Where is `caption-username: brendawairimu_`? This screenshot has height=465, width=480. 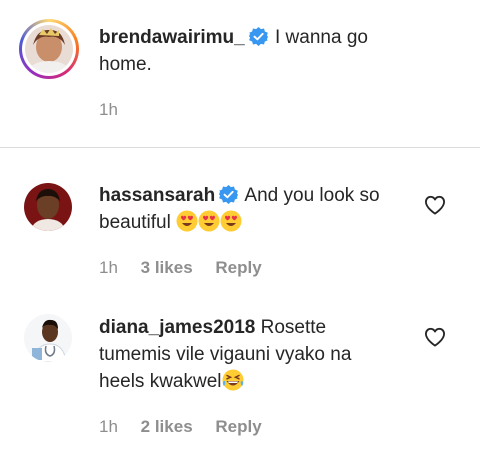 caption-username: brendawairimu_ is located at coordinates (172, 37).